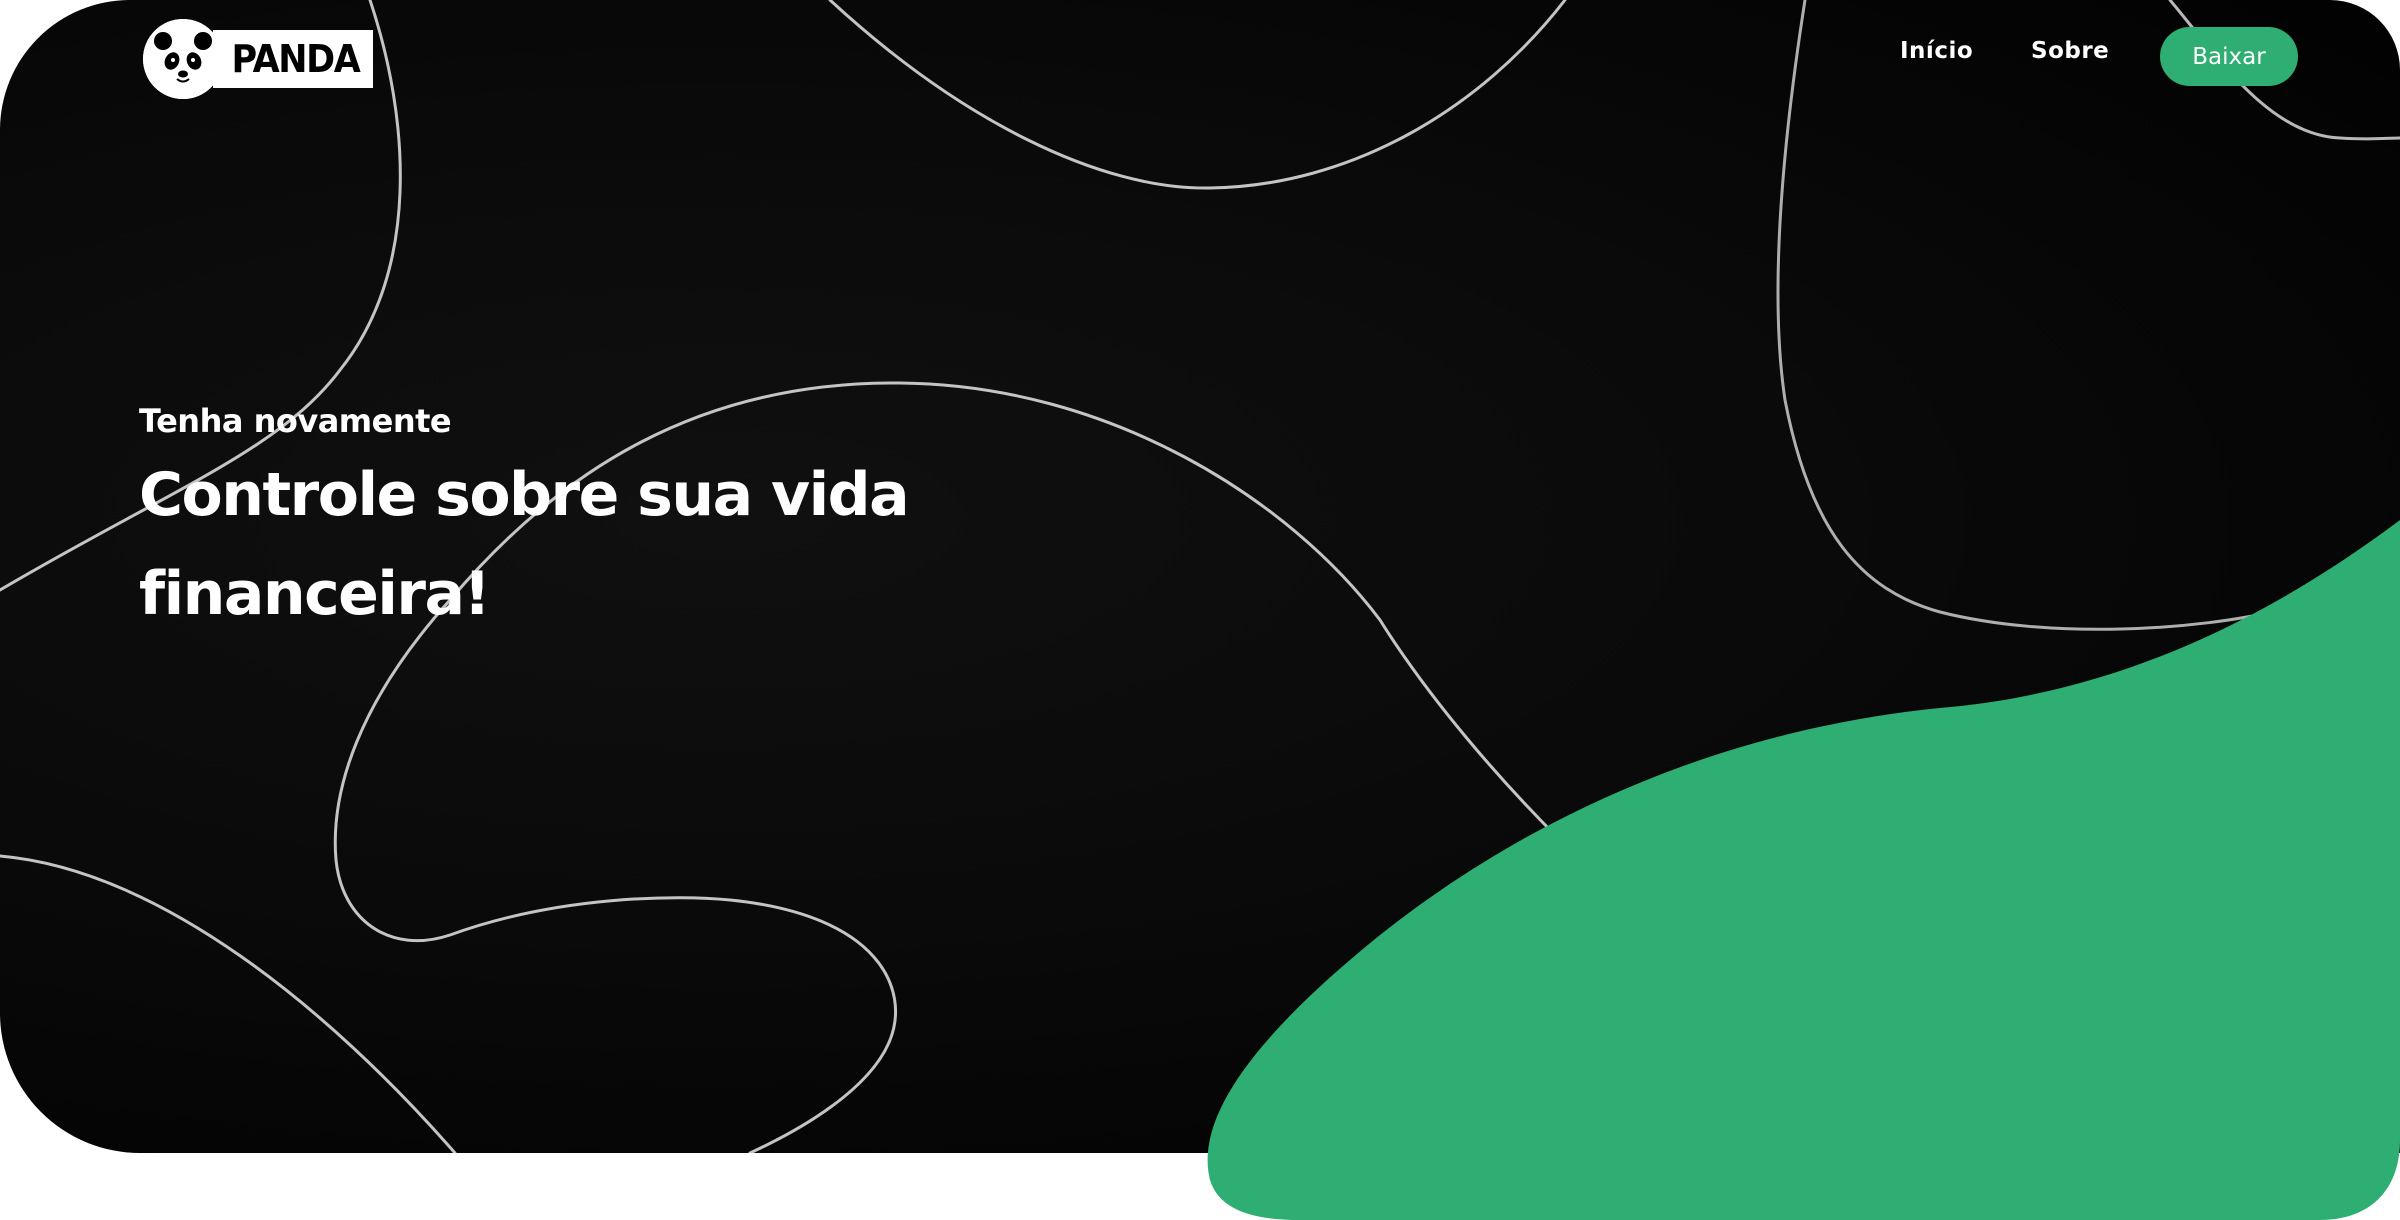  I want to click on download-button: Baixar, so click(2229, 56).